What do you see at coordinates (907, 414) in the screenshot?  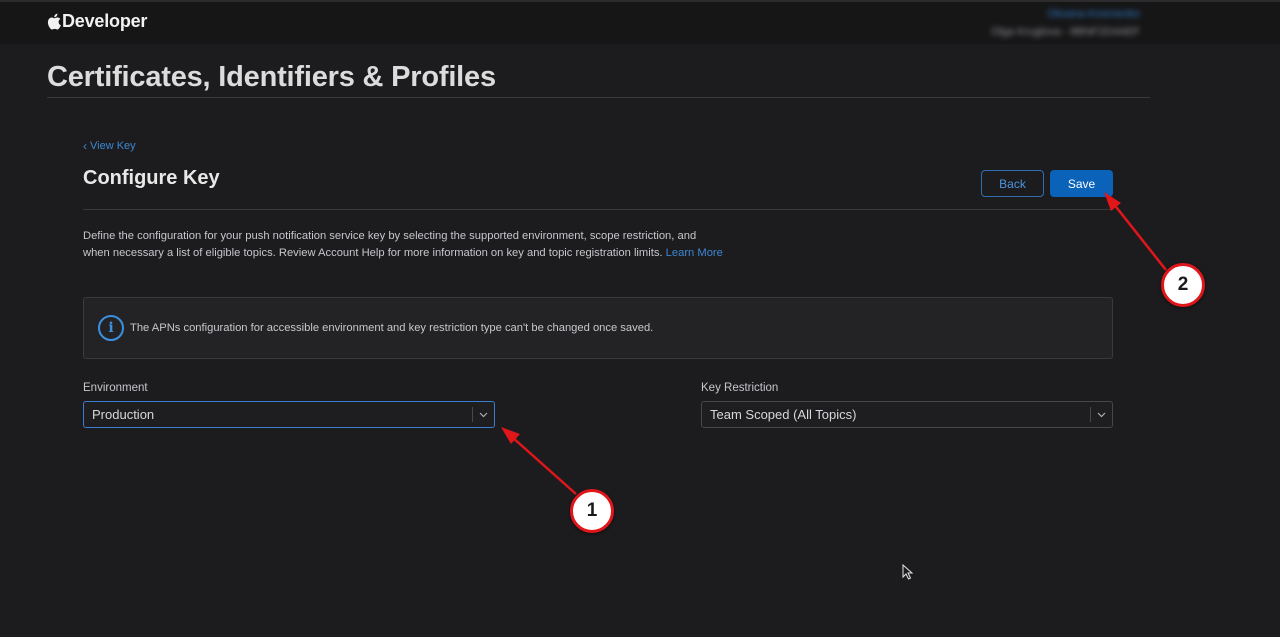 I see `key-restriction-select: Team Scoped (All Topics)` at bounding box center [907, 414].